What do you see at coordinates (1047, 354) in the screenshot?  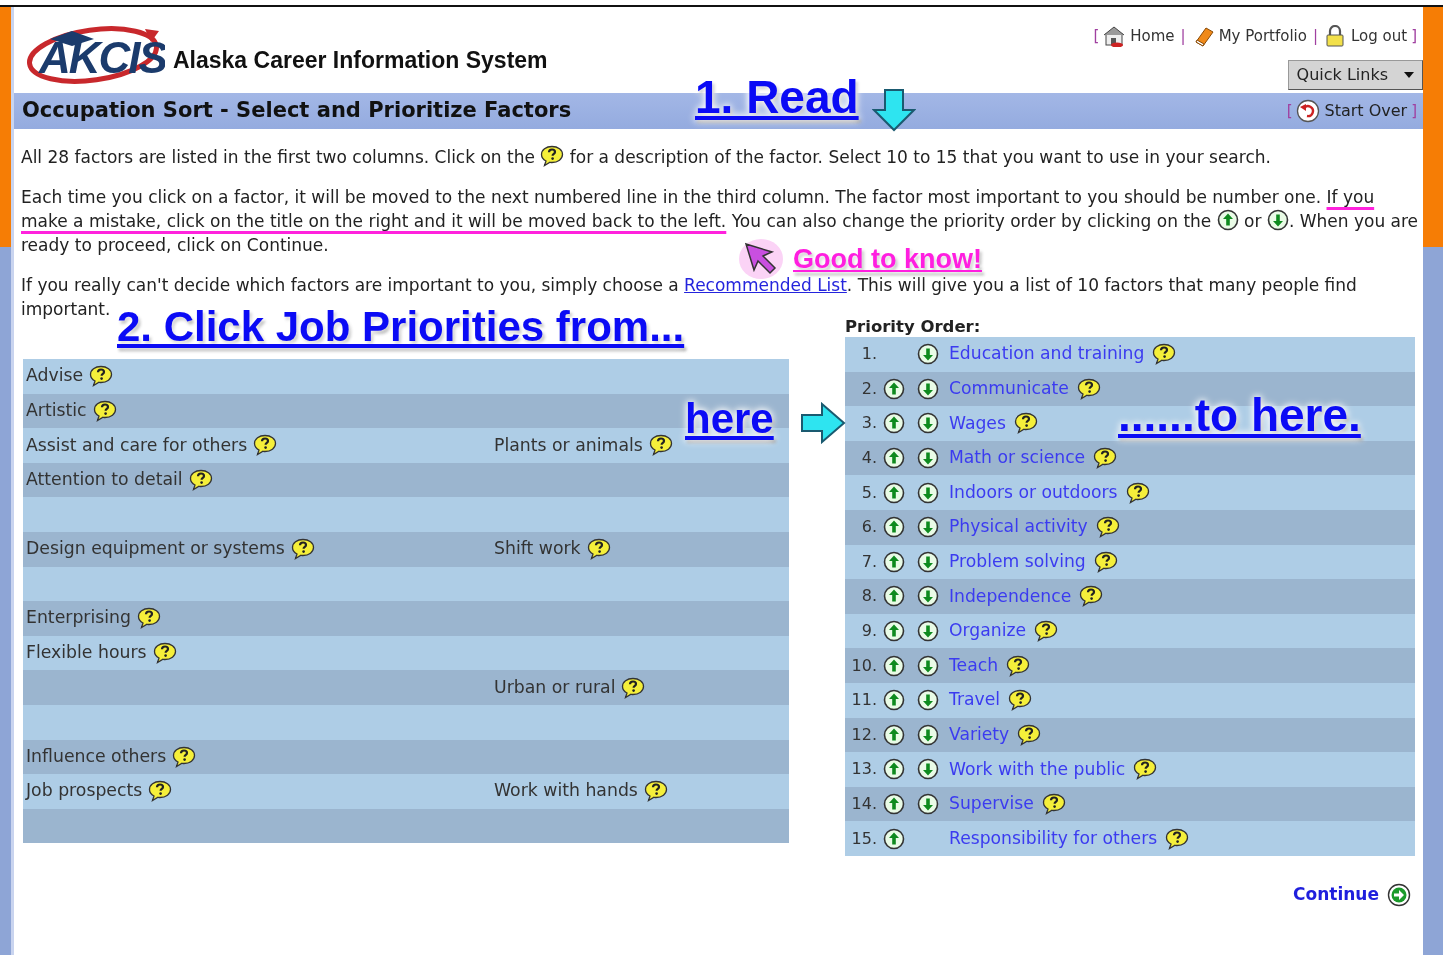 I see `priority-link: Education and training` at bounding box center [1047, 354].